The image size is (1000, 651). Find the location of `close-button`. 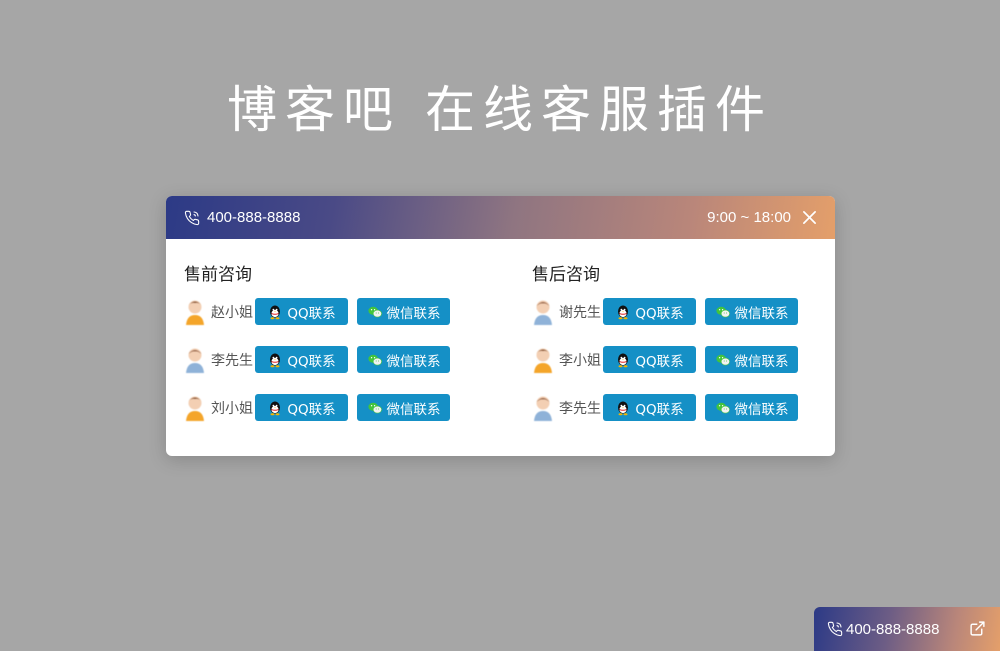

close-button is located at coordinates (809, 218).